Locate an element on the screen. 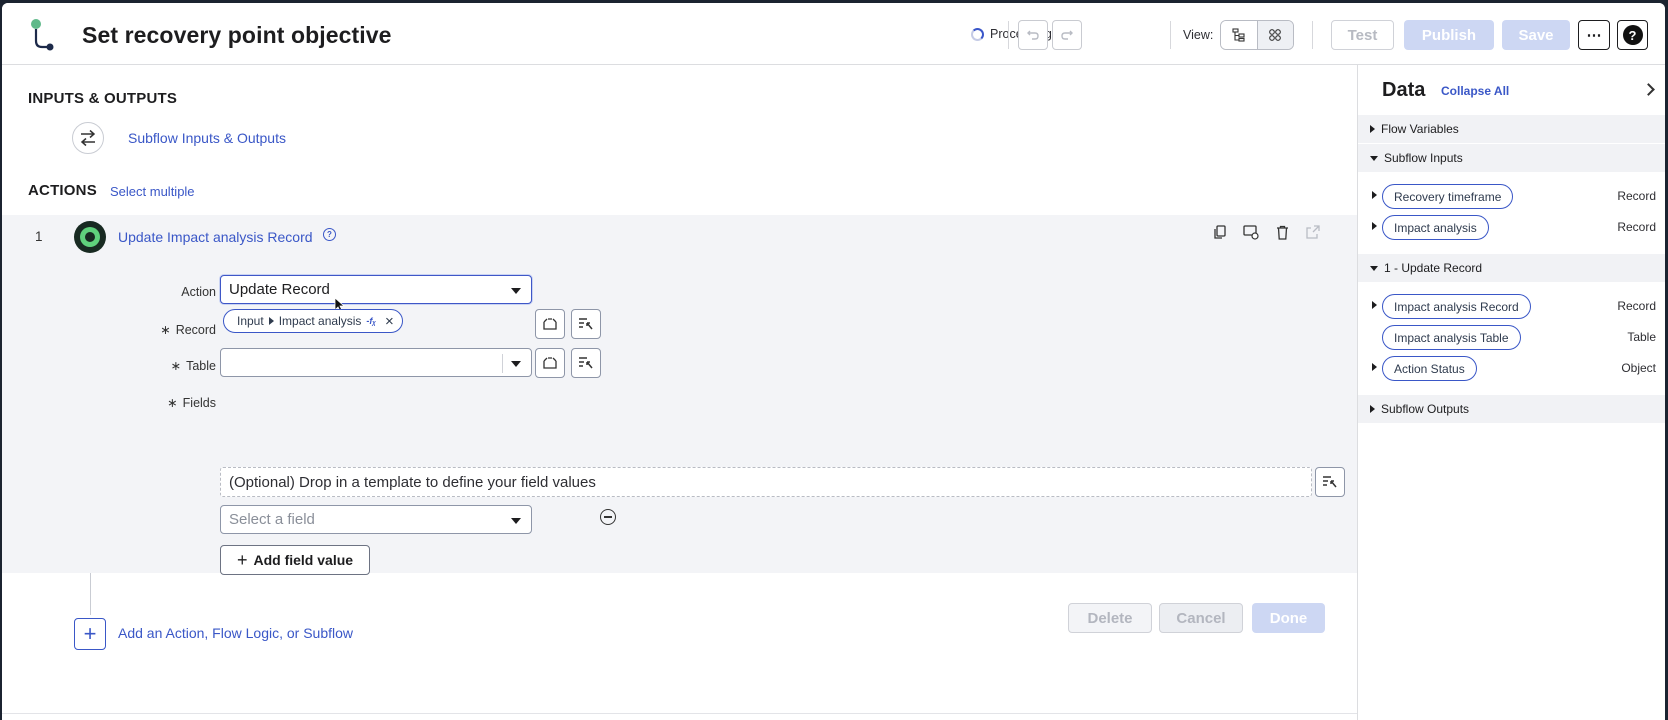 The width and height of the screenshot is (1668, 720). action-select: Update Record is located at coordinates (376, 289).